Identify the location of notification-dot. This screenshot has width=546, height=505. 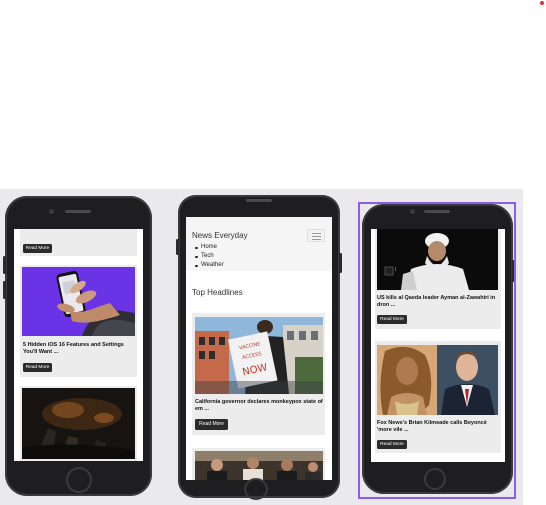
(542, 3).